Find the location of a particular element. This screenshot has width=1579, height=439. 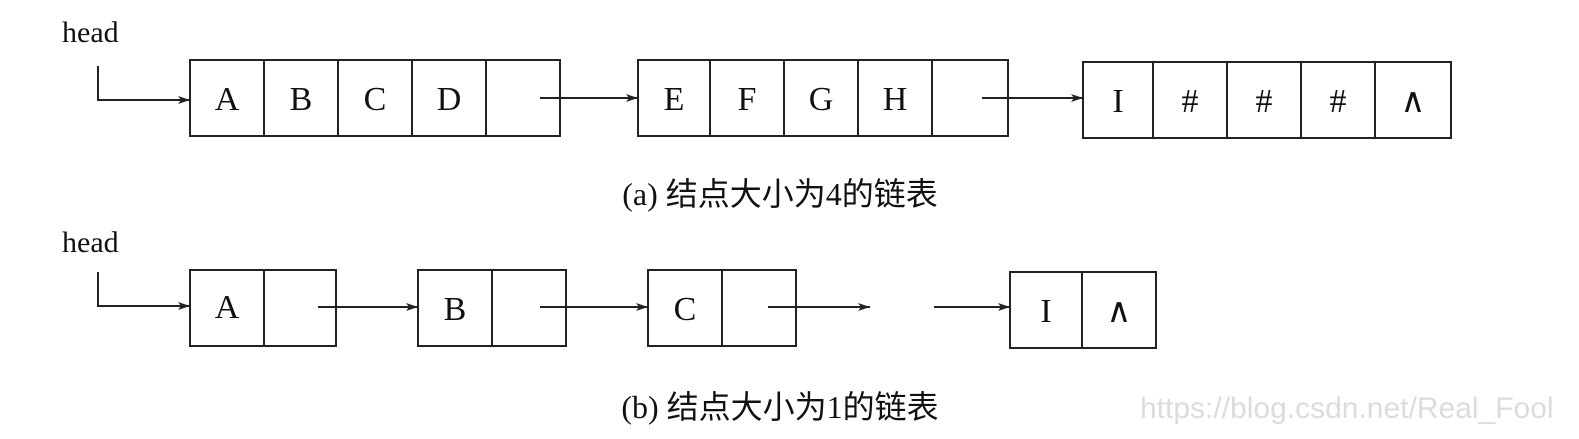

node-cell-text: E is located at coordinates (674, 99).